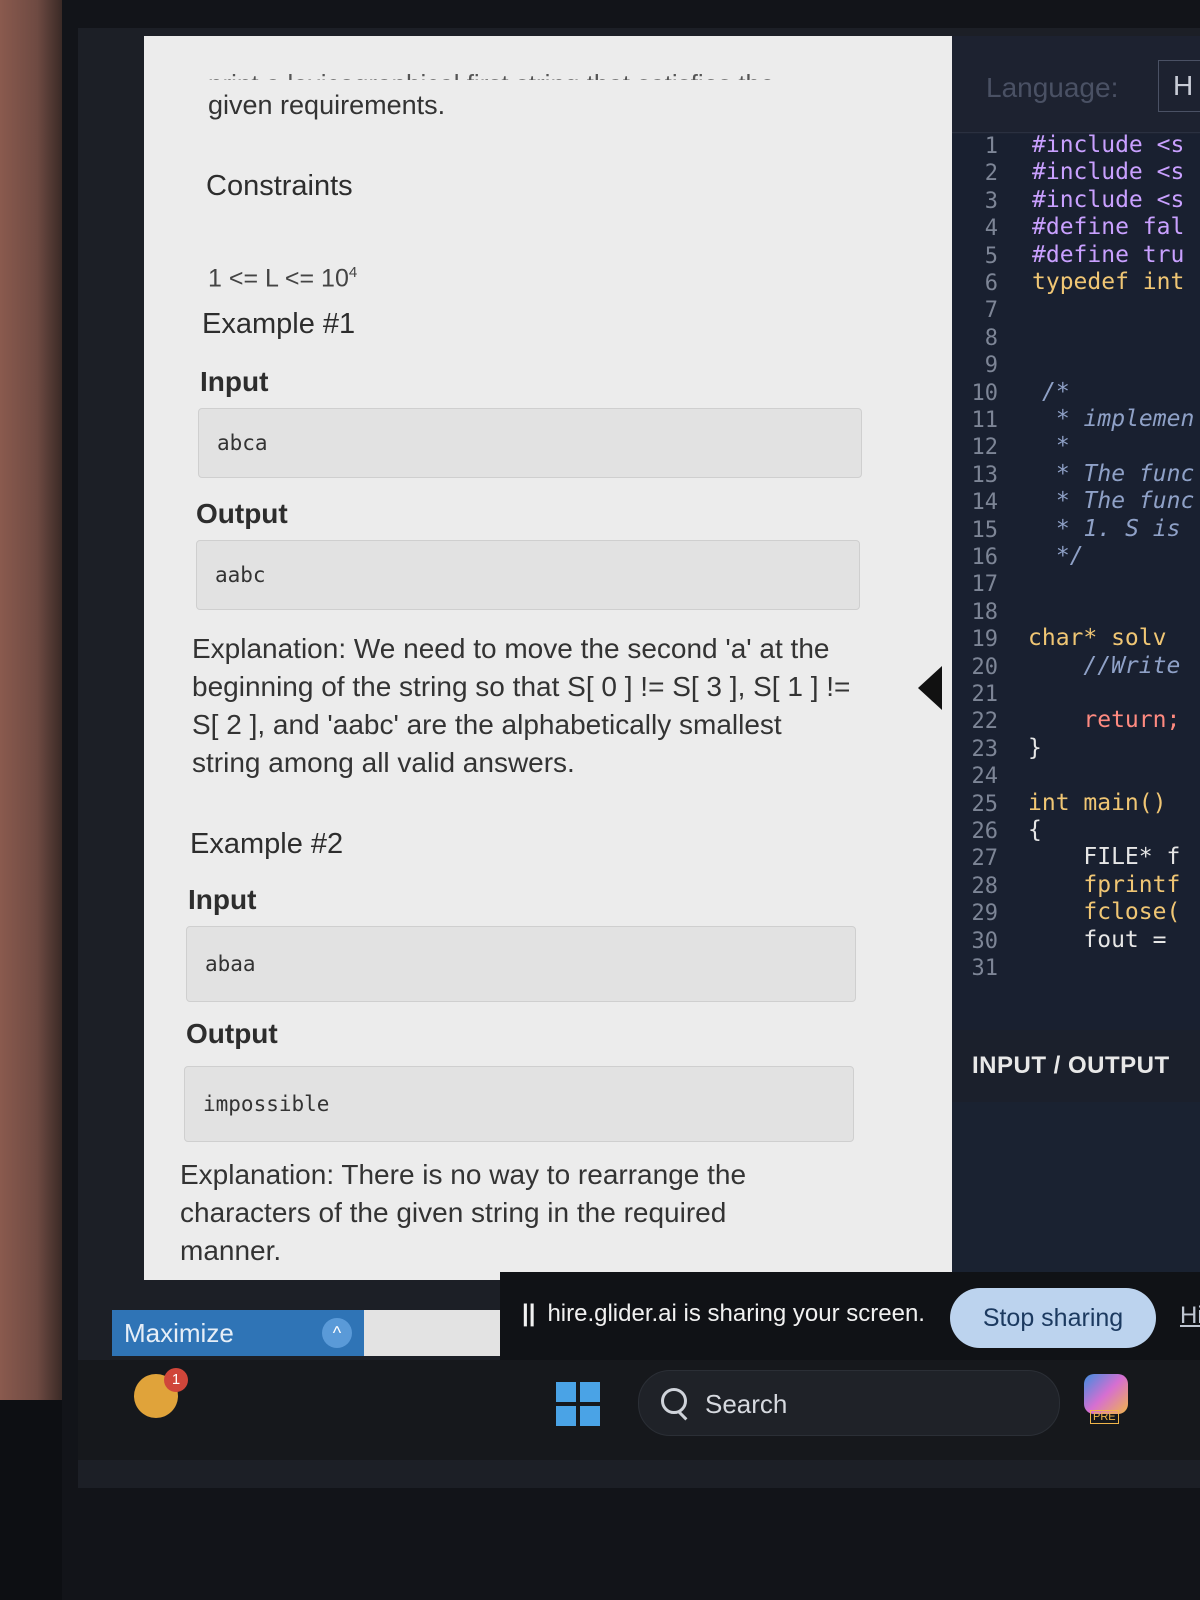 The image size is (1200, 1600). I want to click on line-number: 1, so click(991, 146).